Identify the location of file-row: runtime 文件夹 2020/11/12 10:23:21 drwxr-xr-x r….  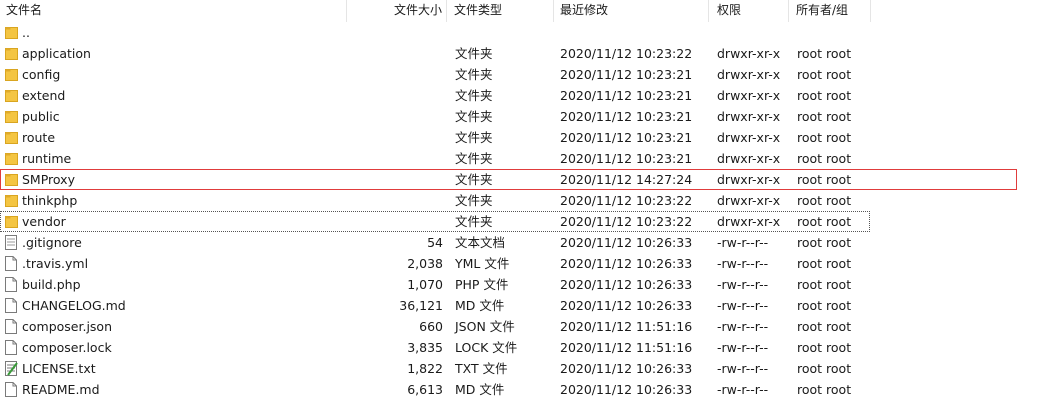
(521, 158).